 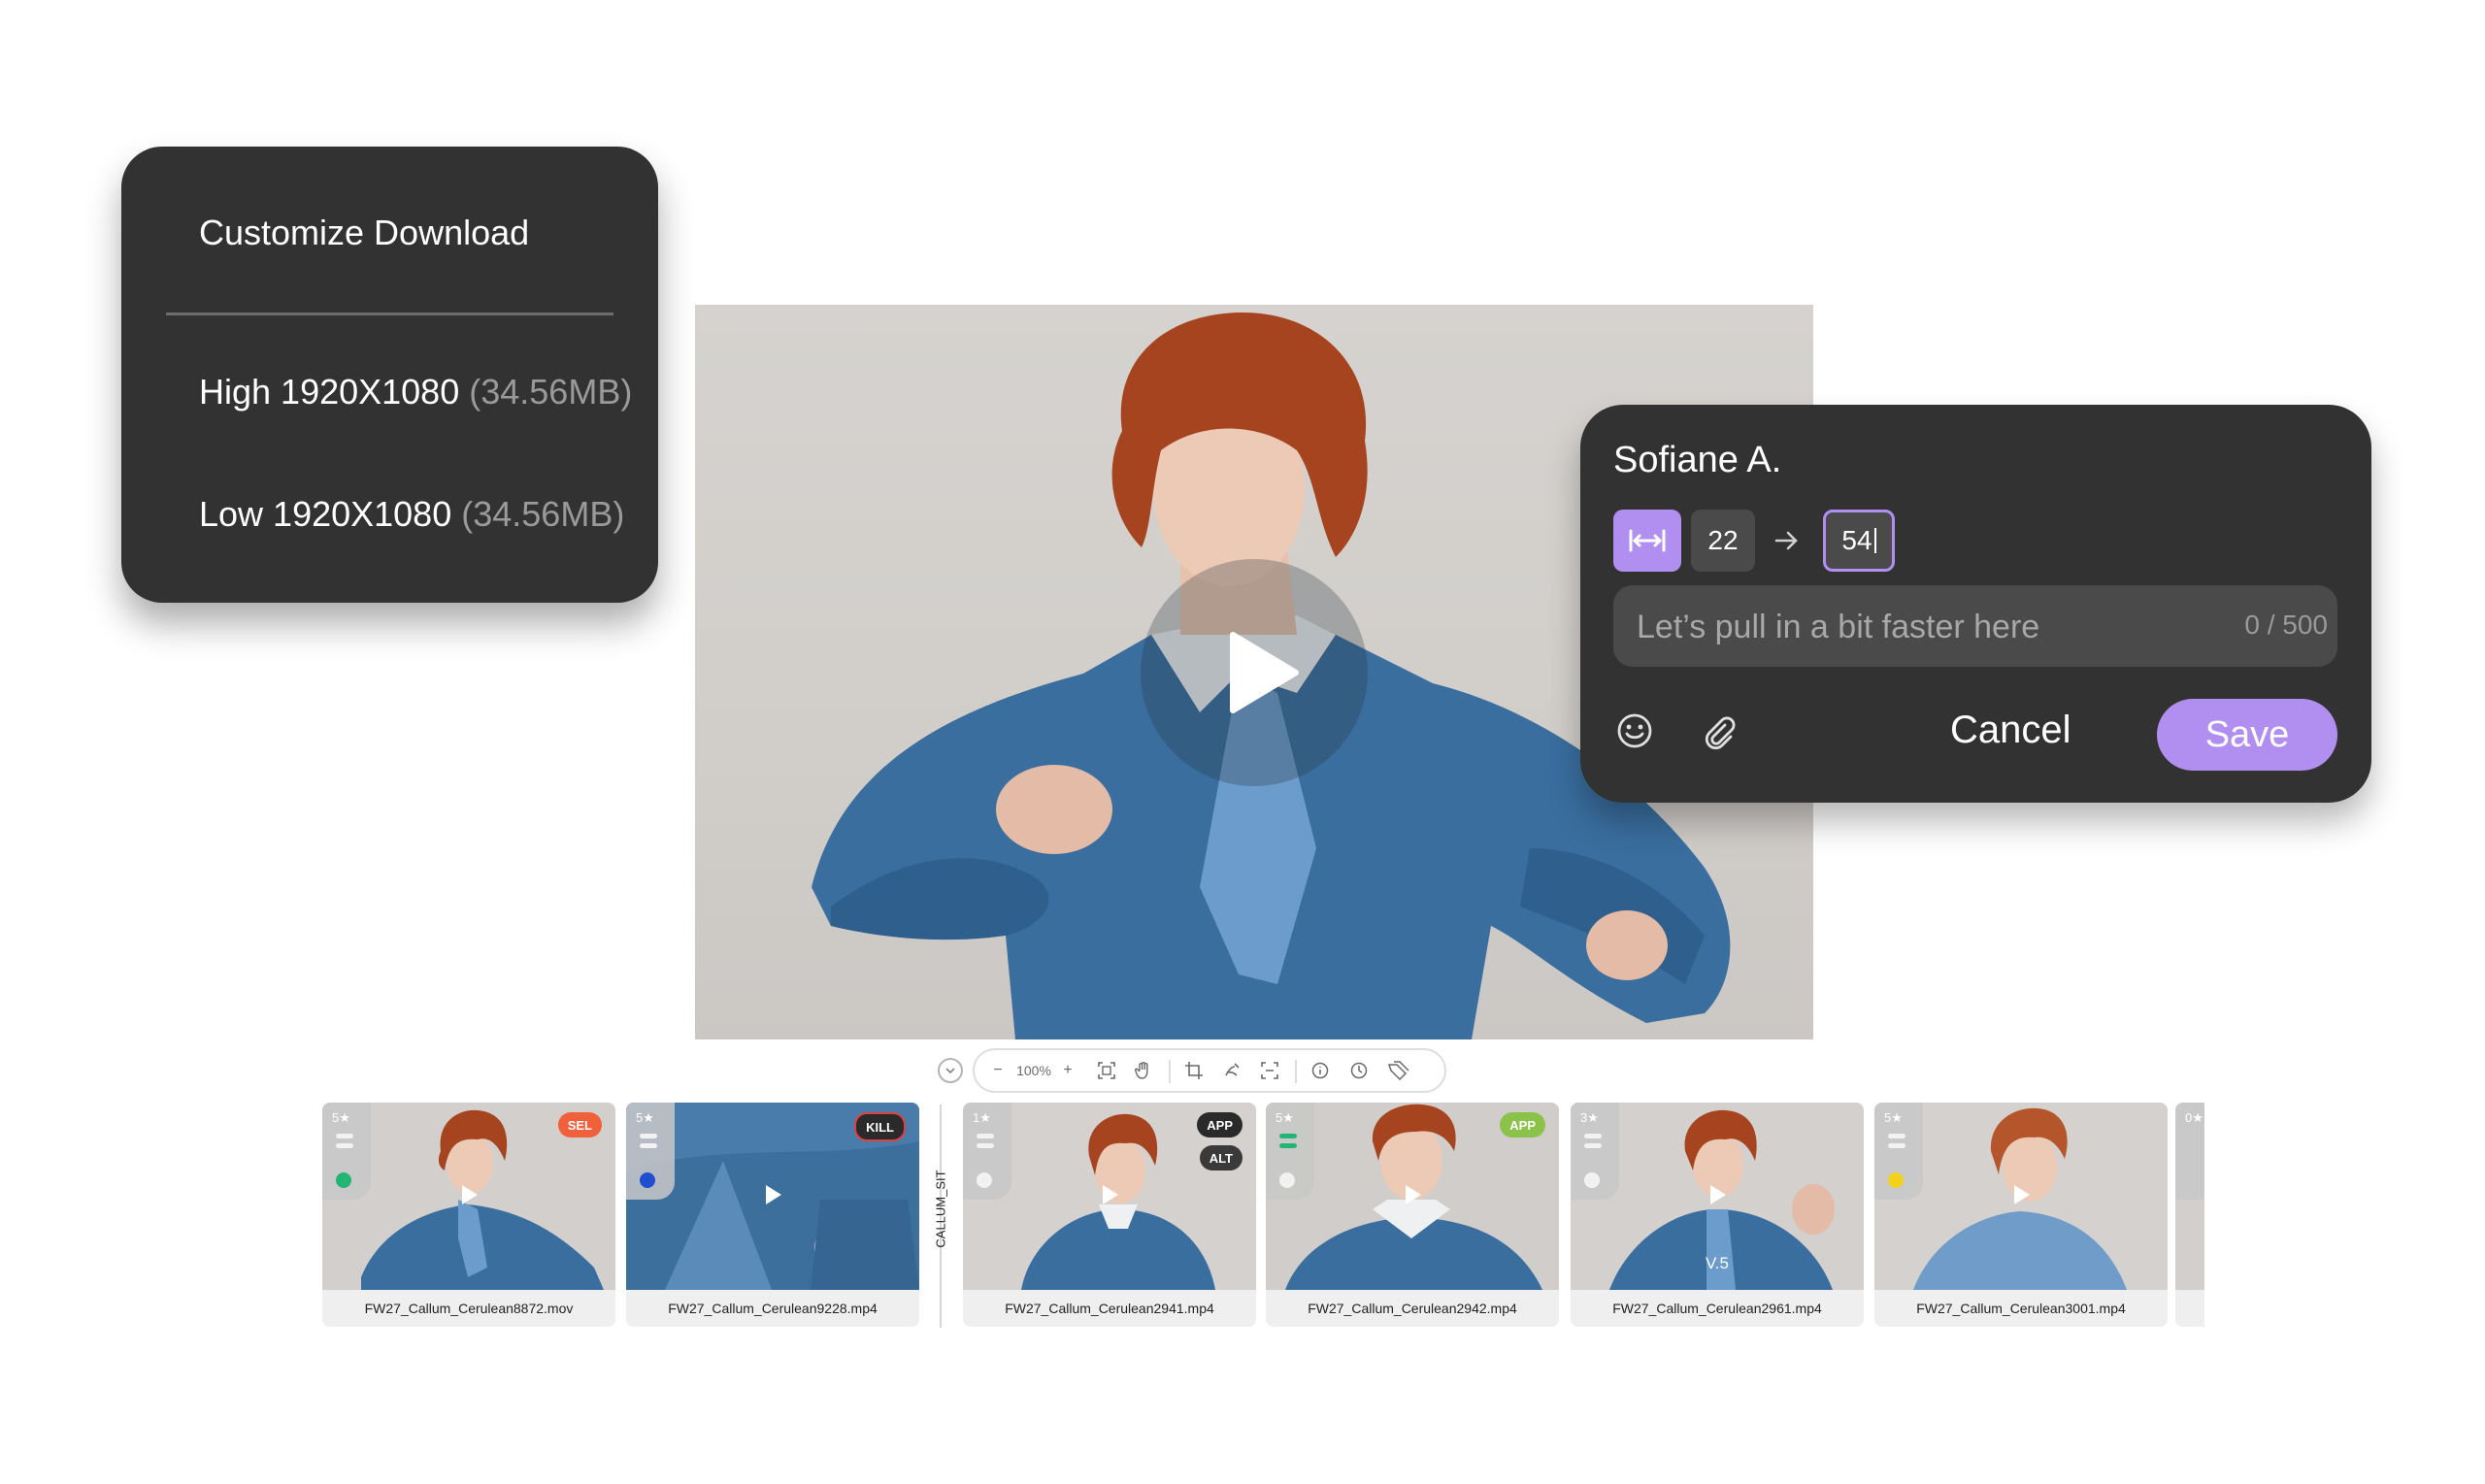 I want to click on range-toggle-button, so click(x=1647, y=541).